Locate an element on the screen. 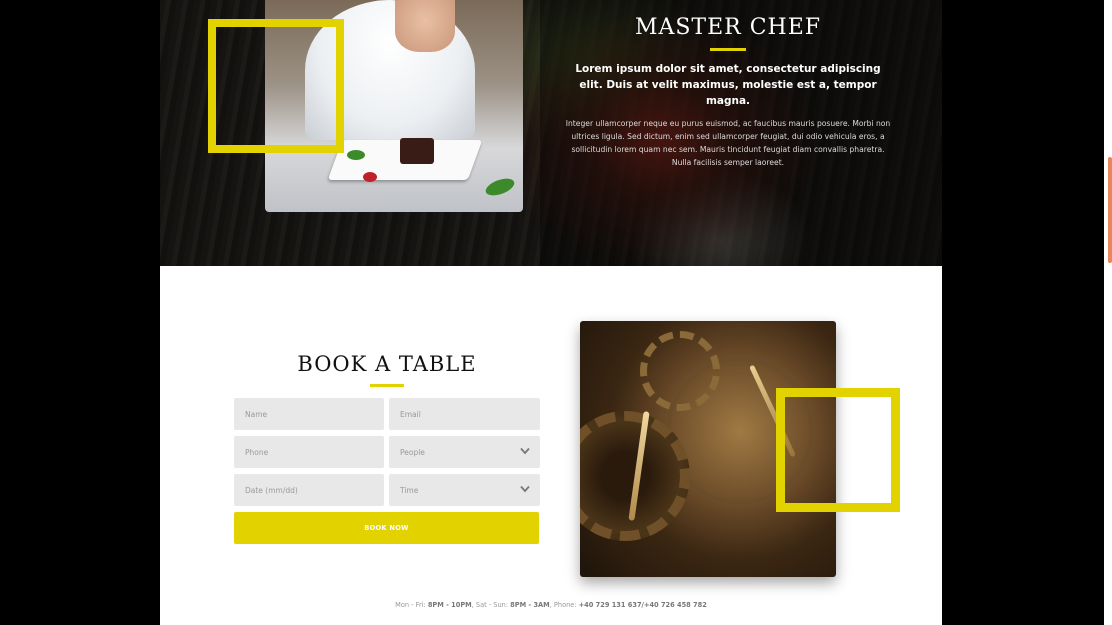 The height and width of the screenshot is (625, 1112). people-select: People is located at coordinates (464, 452).